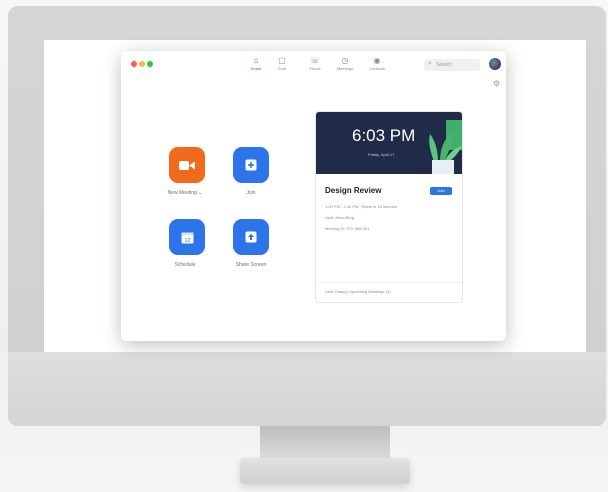 The image size is (608, 492). I want to click on join-meeting-button: Join, so click(441, 191).